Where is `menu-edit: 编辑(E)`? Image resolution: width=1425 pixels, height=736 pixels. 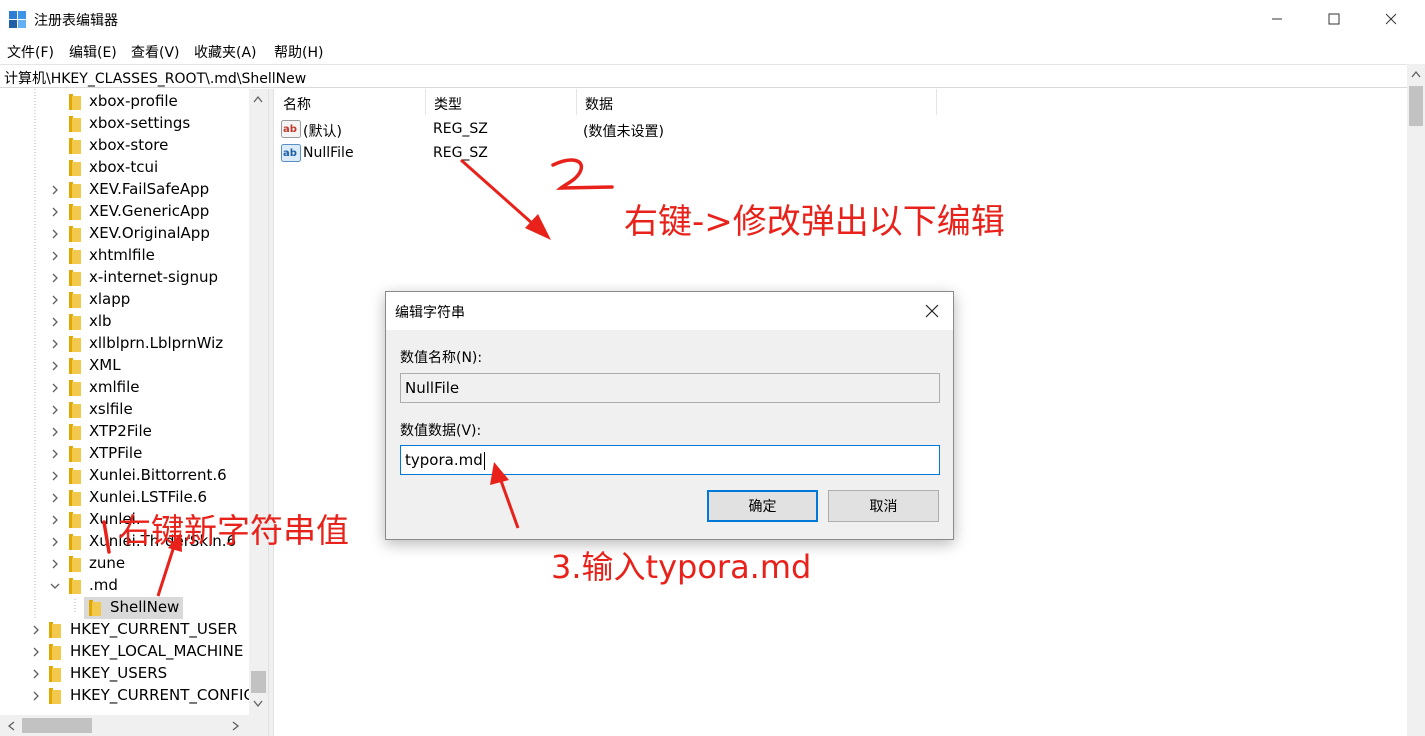 menu-edit: 编辑(E) is located at coordinates (93, 52).